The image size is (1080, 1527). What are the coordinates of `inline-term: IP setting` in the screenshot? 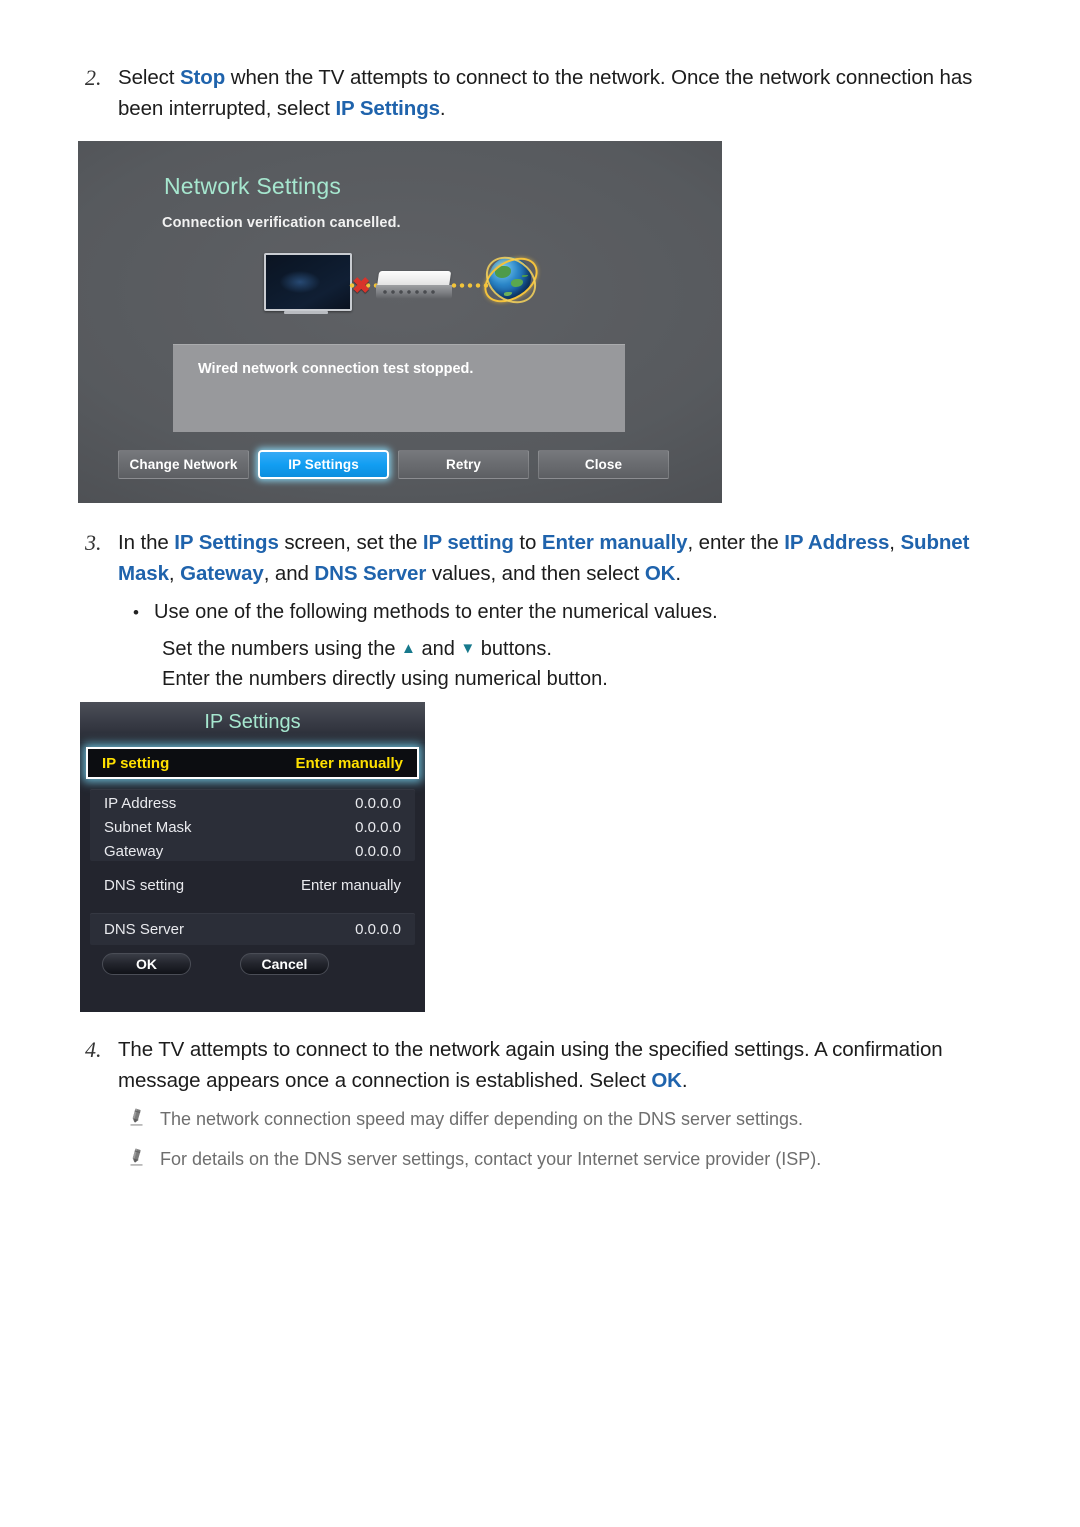 It's located at (468, 542).